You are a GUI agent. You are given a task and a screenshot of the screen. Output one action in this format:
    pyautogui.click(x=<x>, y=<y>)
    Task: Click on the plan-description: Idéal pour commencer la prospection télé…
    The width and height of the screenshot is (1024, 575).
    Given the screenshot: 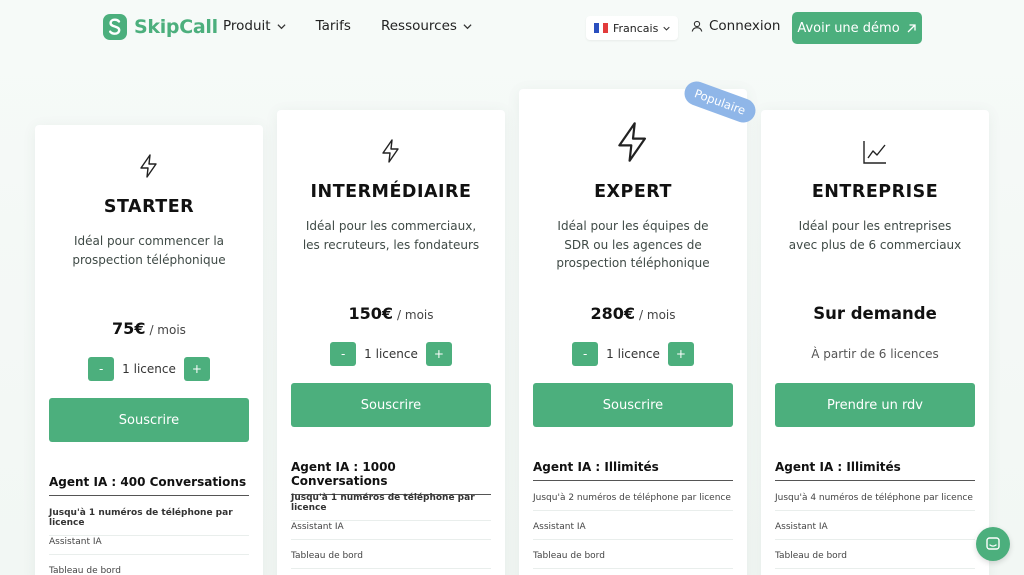 What is the action you would take?
    pyautogui.click(x=149, y=250)
    